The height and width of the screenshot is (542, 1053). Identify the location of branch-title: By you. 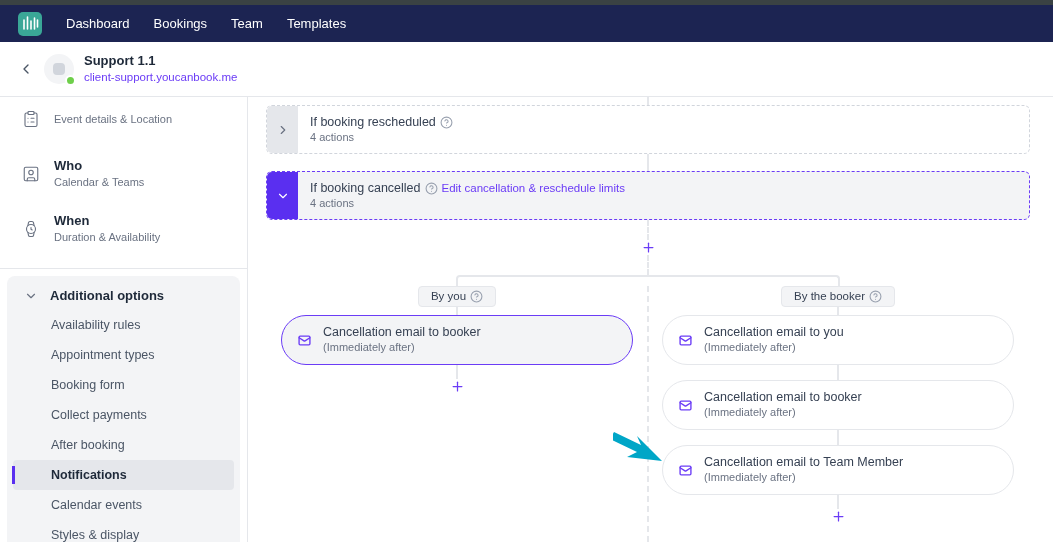
(448, 296).